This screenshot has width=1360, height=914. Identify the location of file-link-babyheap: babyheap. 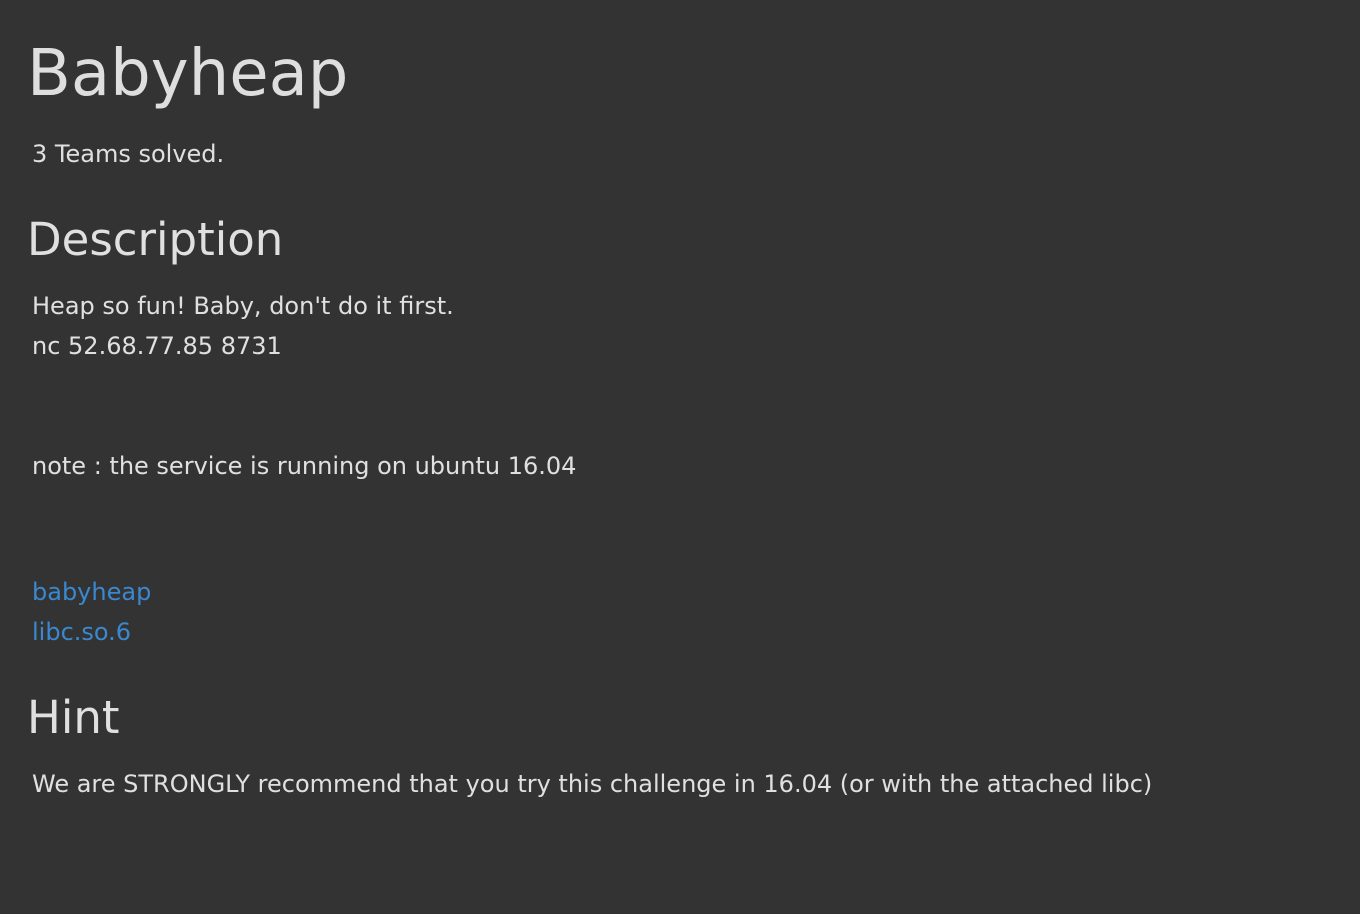
(91, 592).